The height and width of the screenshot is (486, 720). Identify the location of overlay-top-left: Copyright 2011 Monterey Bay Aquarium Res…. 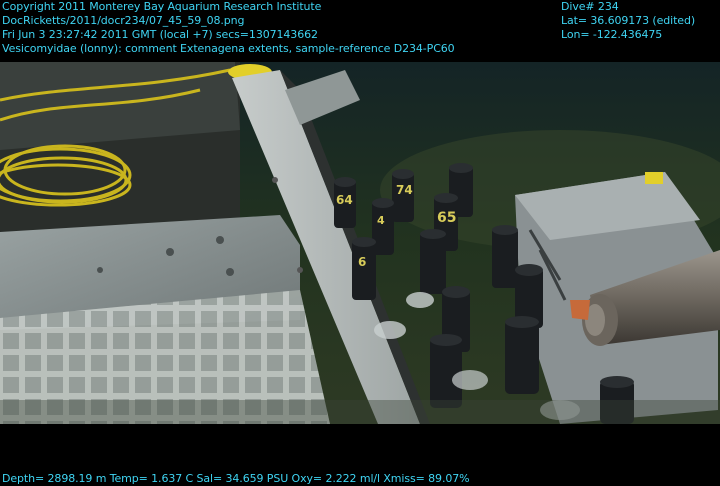
(228, 28).